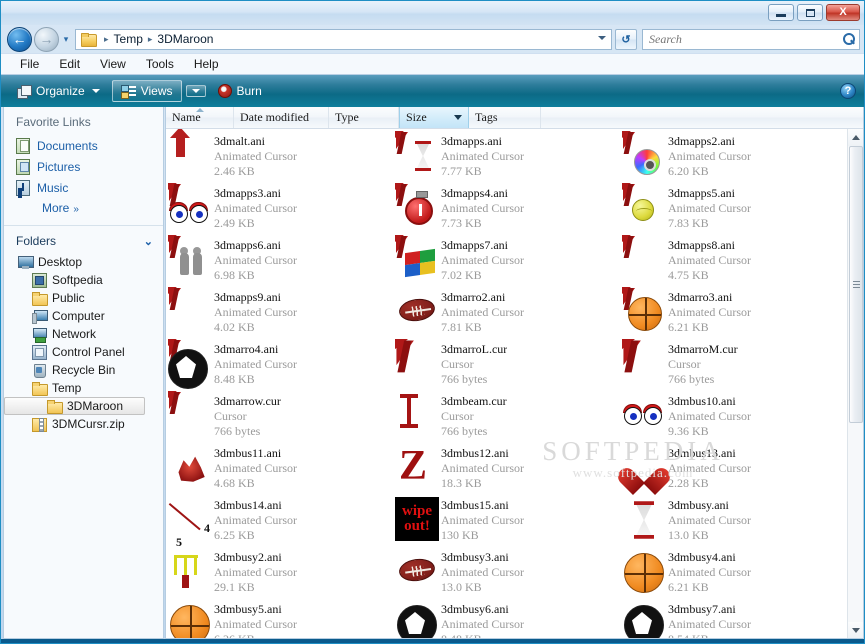 The width and height of the screenshot is (865, 644). Describe the element at coordinates (83, 388) in the screenshot. I see `tree-item-temp: Temp` at that location.